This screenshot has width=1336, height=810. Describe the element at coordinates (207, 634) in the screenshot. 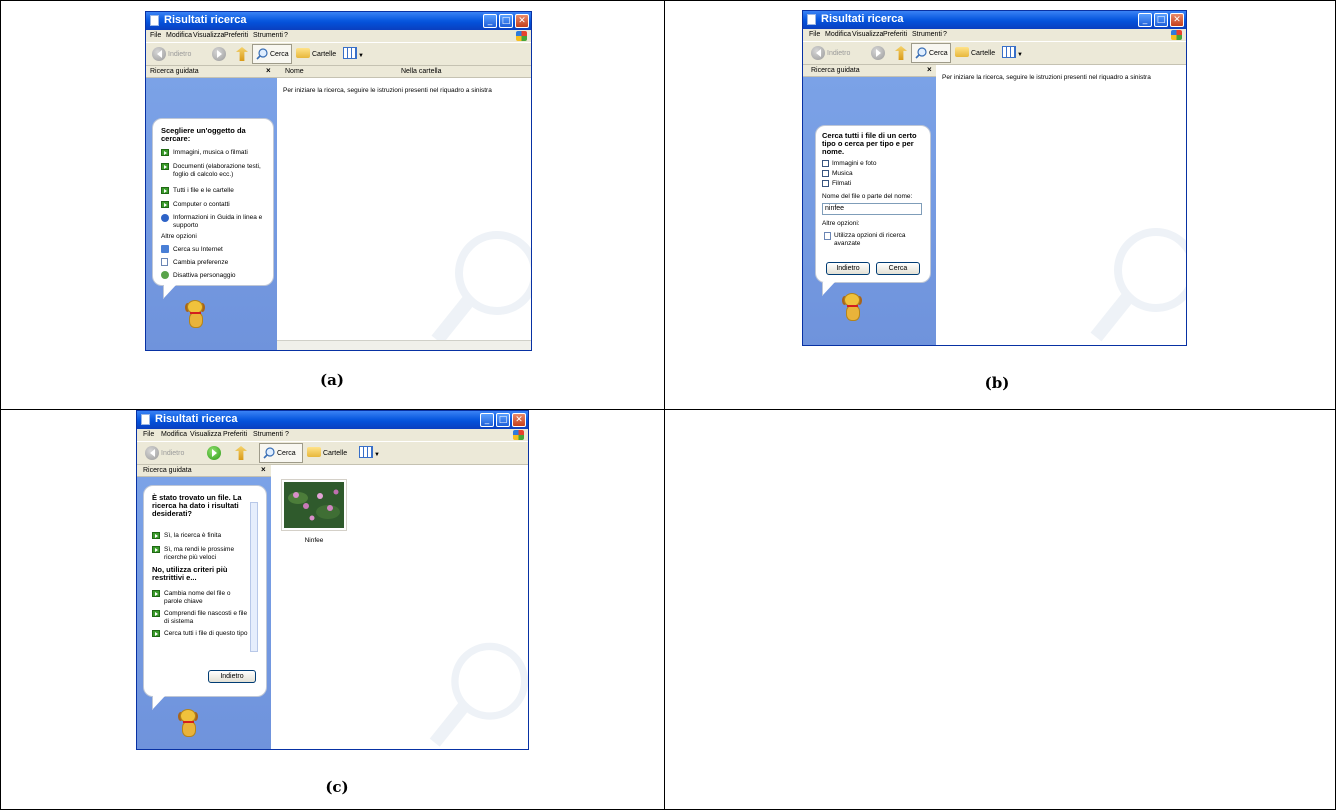

I see `option-same-type: Cerca tutti i file di questo tipo` at that location.